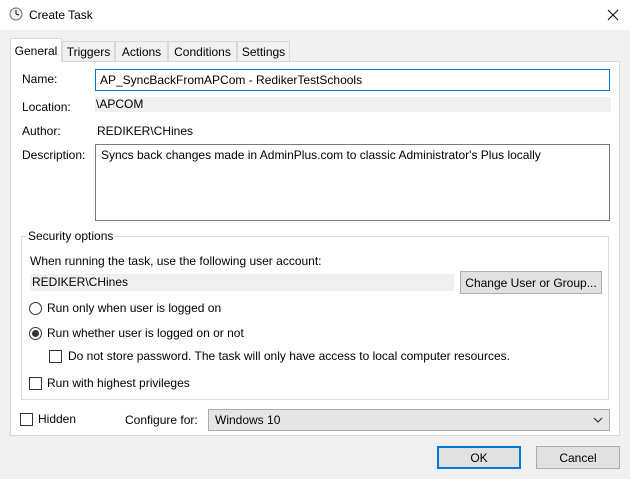 This screenshot has height=479, width=630. What do you see at coordinates (41, 131) in the screenshot?
I see `author-label: Author:` at bounding box center [41, 131].